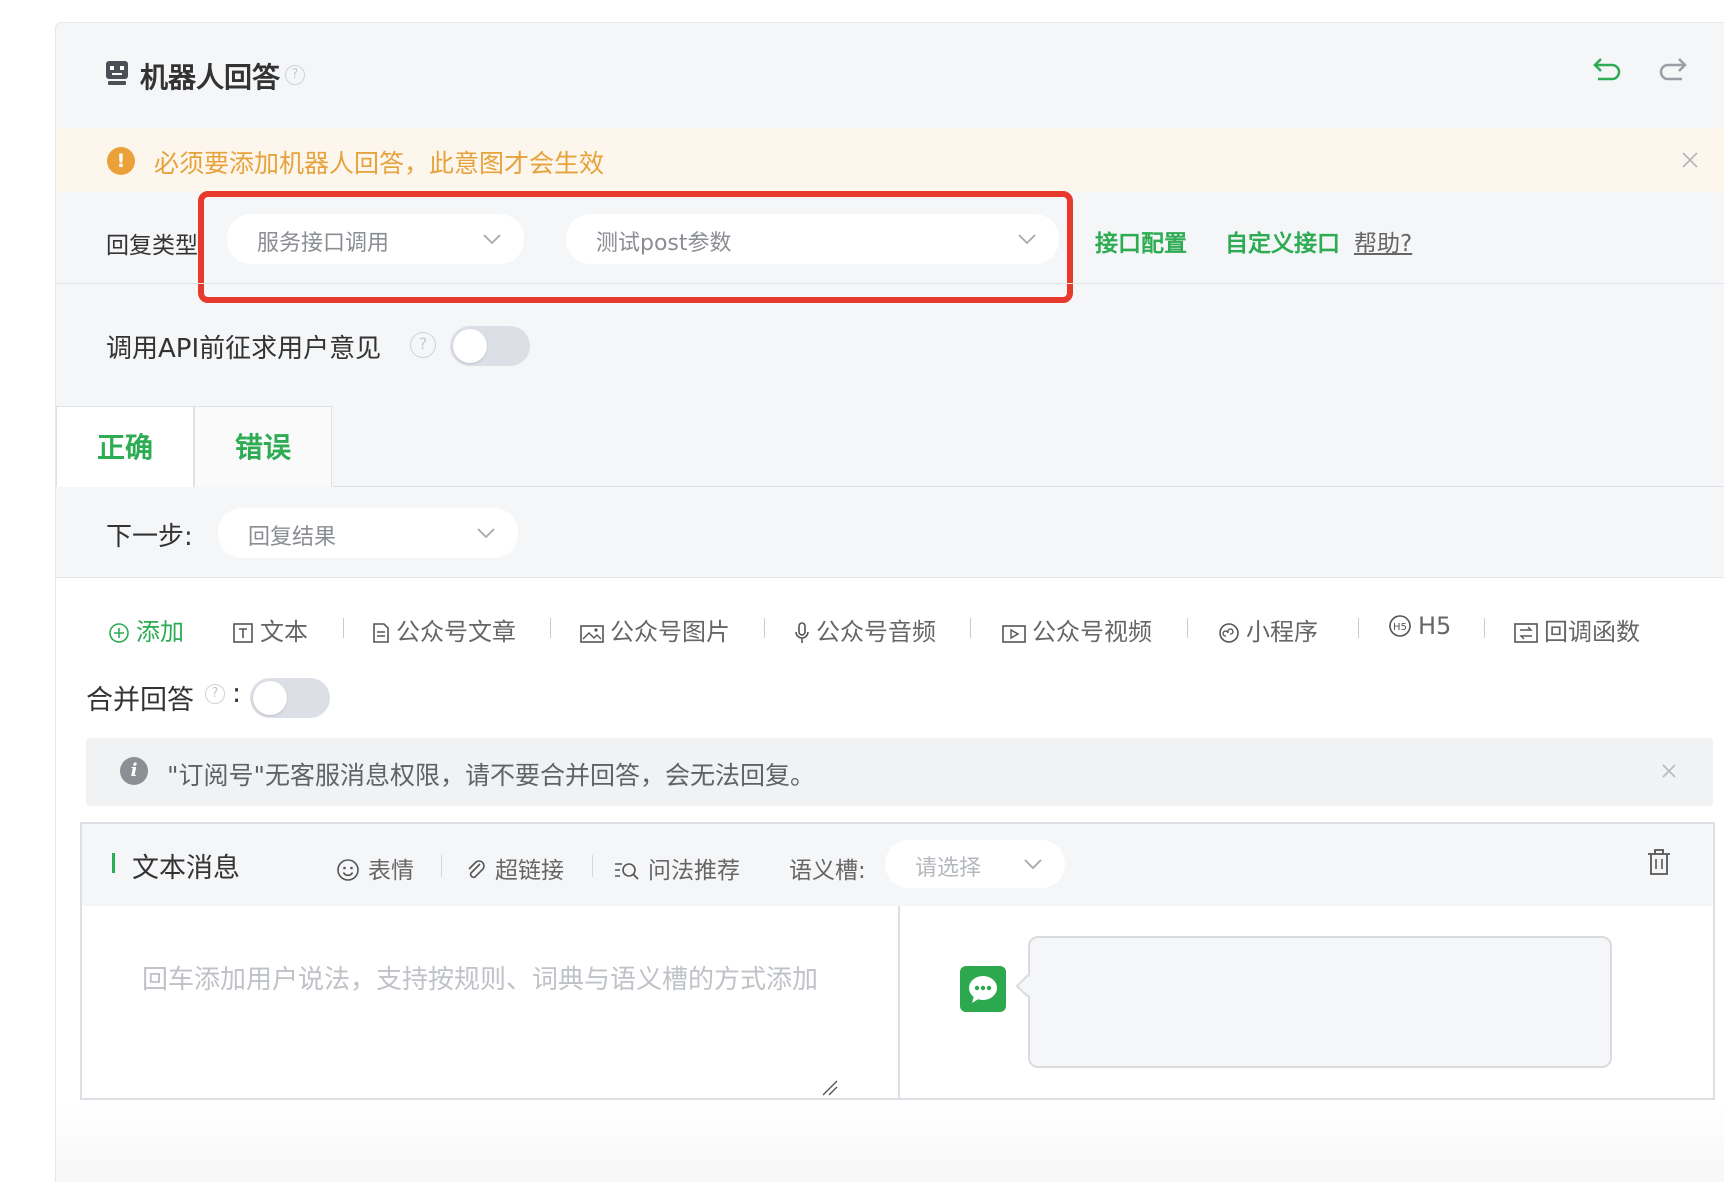 The height and width of the screenshot is (1182, 1724). Describe the element at coordinates (1674, 71) in the screenshot. I see `redo-icon` at that location.